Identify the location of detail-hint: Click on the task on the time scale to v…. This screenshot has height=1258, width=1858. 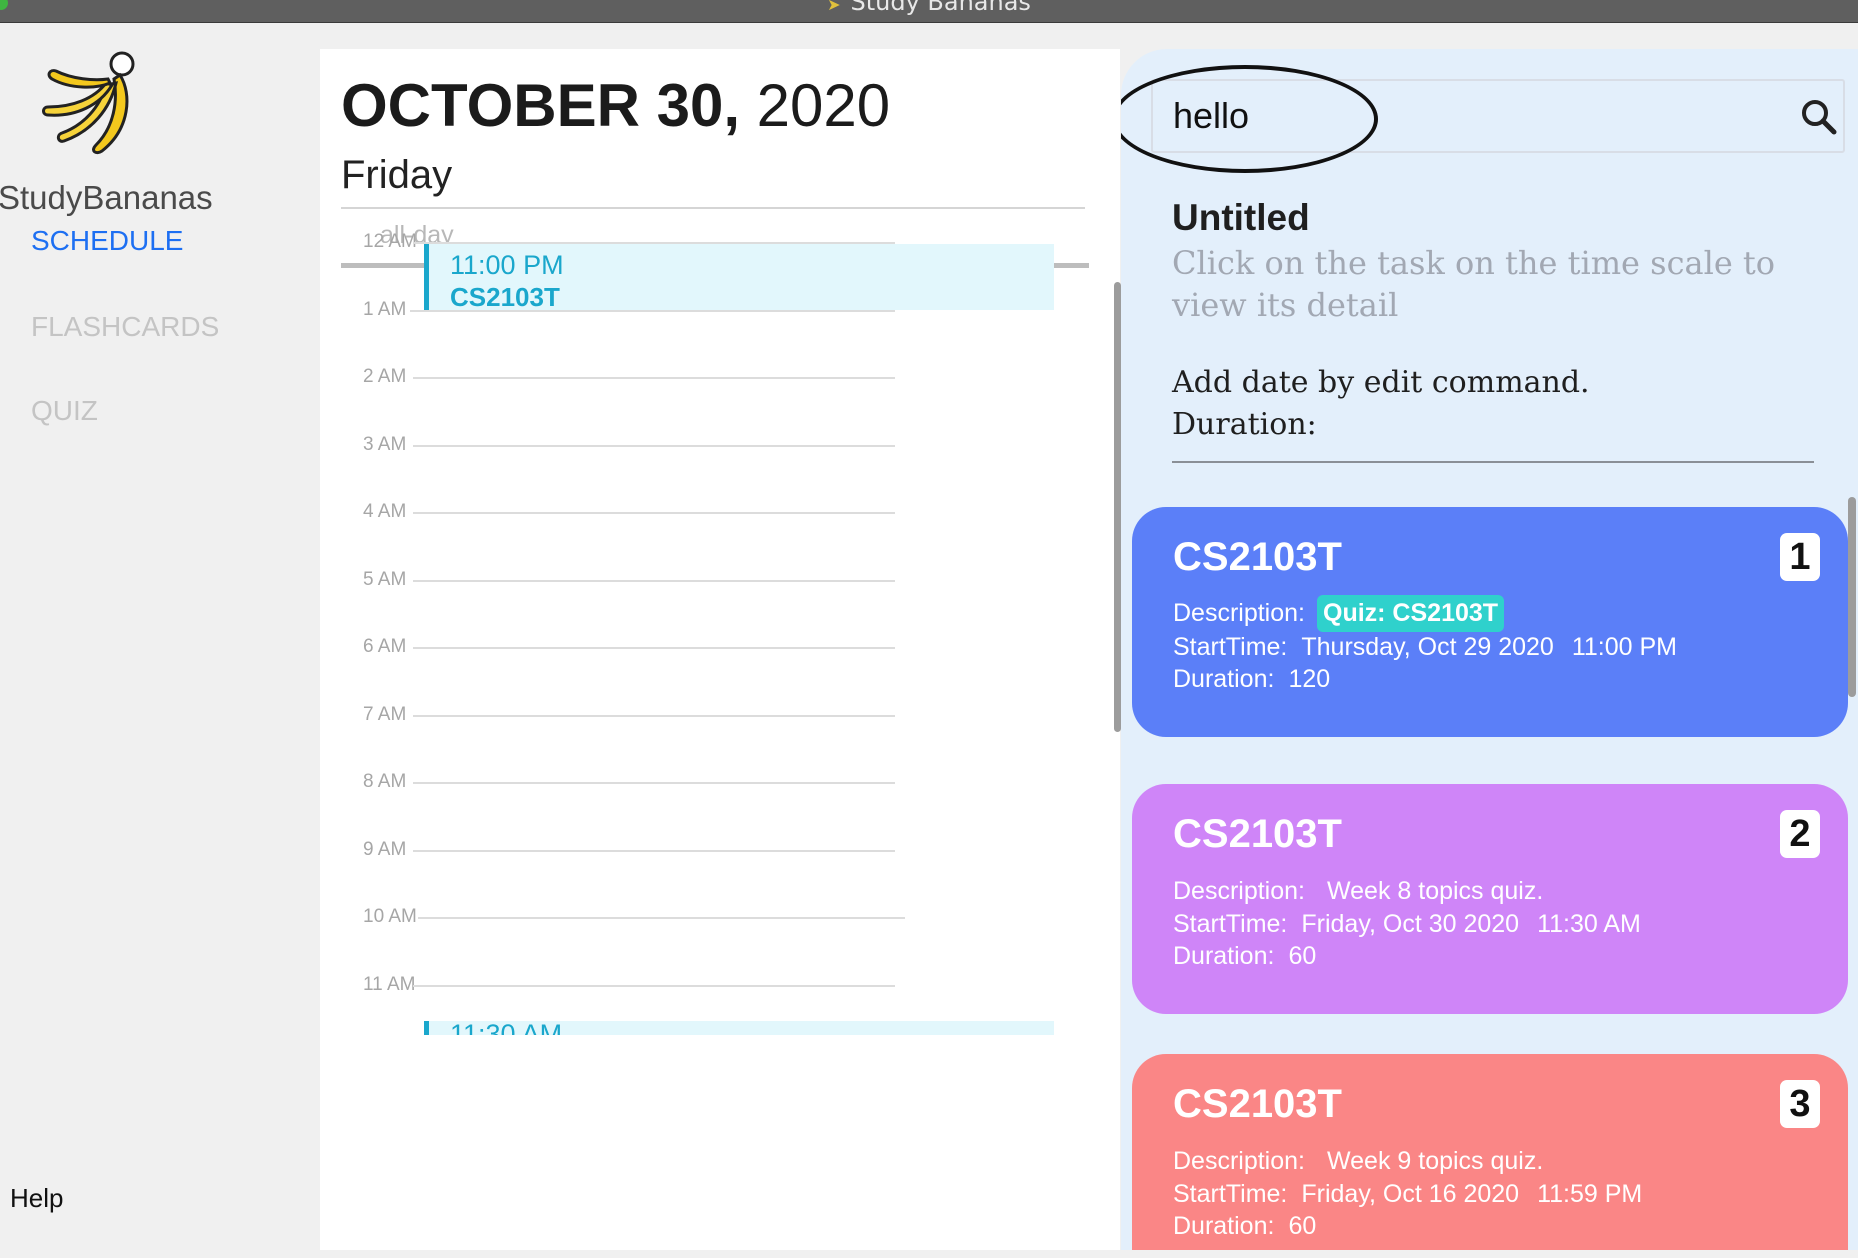
(1474, 284).